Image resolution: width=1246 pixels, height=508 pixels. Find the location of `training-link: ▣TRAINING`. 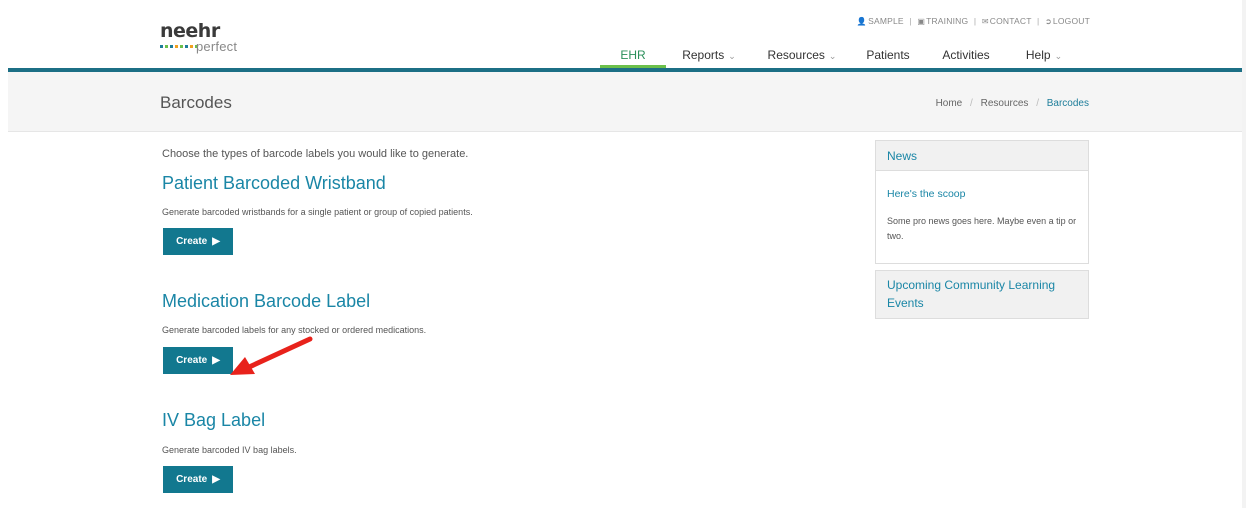

training-link: ▣TRAINING is located at coordinates (942, 21).